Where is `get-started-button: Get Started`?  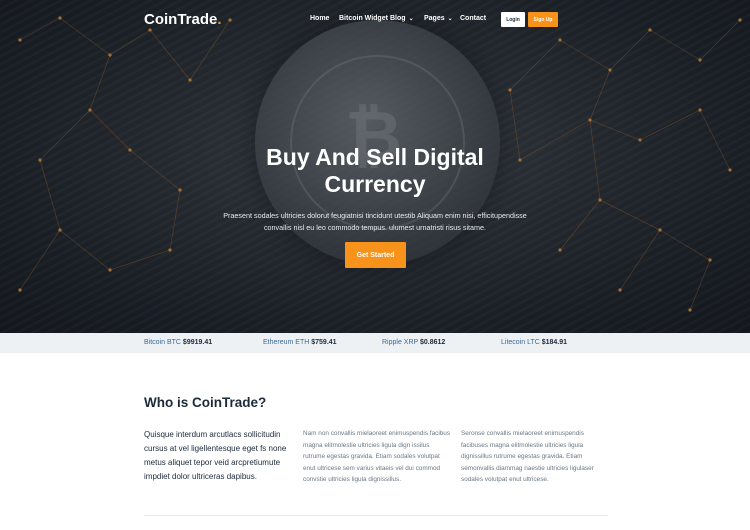
get-started-button: Get Started is located at coordinates (375, 255).